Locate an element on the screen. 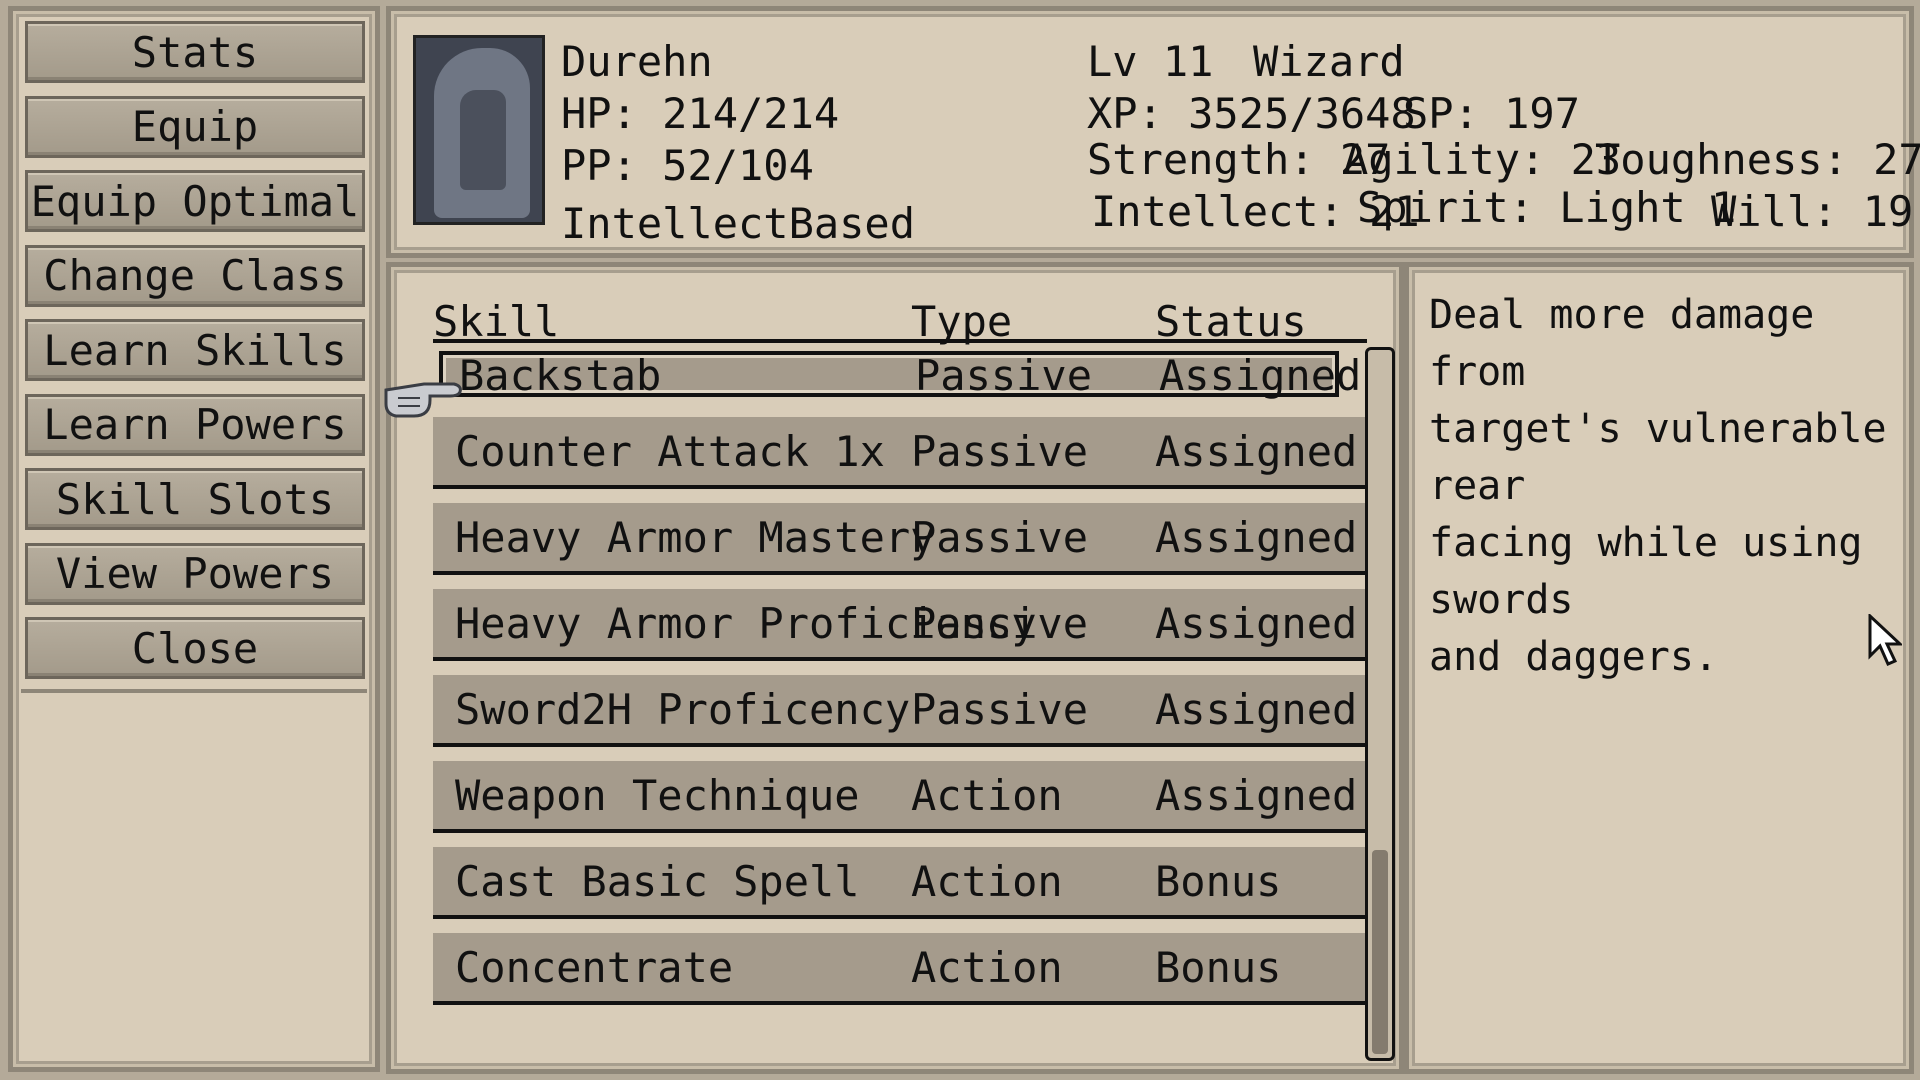  menu-close-button: Close is located at coordinates (195, 648).